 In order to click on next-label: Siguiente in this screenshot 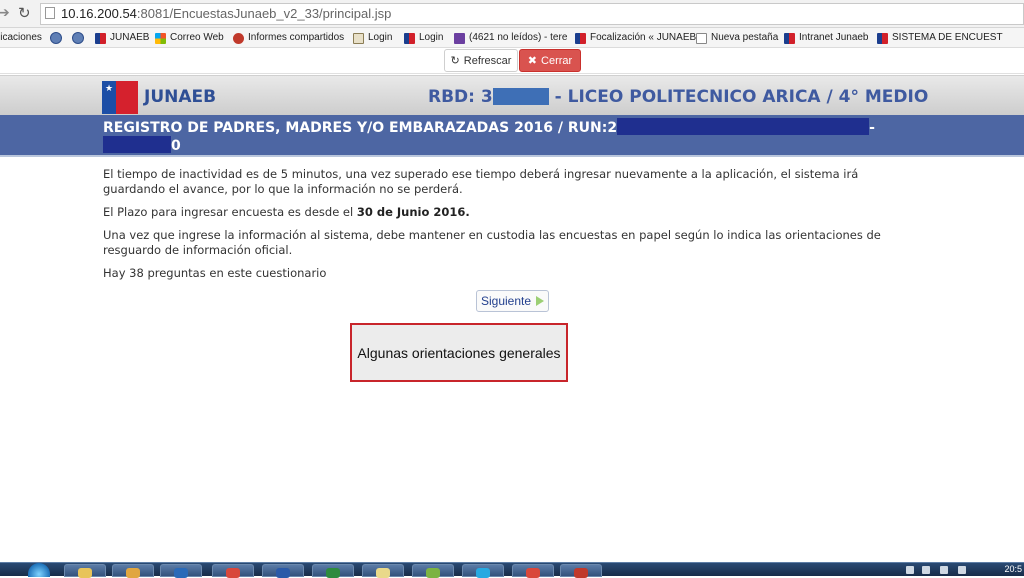, I will do `click(506, 301)`.